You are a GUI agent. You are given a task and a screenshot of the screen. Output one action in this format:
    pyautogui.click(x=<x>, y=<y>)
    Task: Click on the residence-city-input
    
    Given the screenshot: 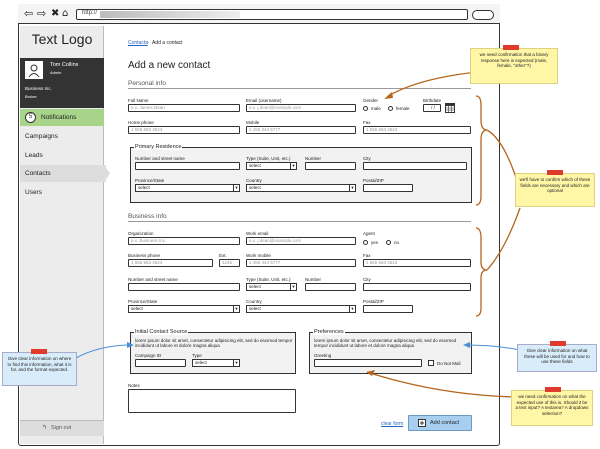 What is the action you would take?
    pyautogui.click(x=415, y=166)
    